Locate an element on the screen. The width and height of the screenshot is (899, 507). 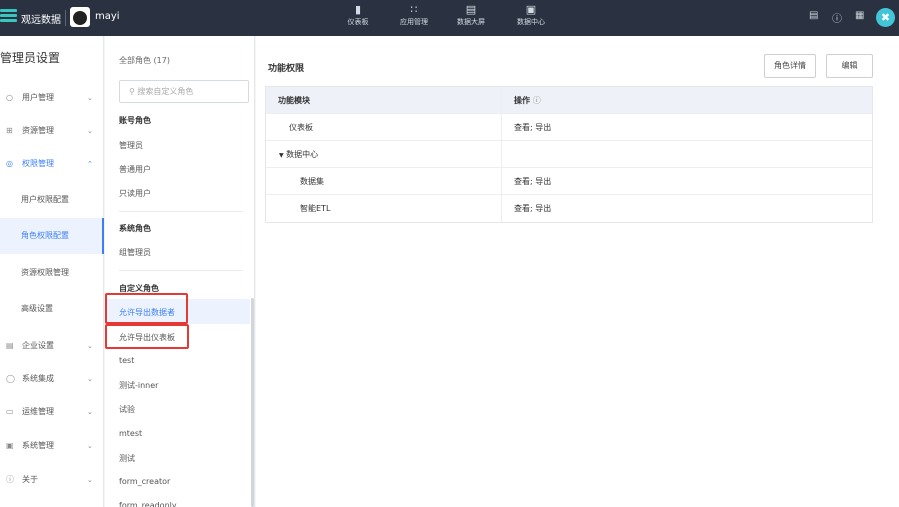
data-center-icon: ▣ is located at coordinates (531, 9).